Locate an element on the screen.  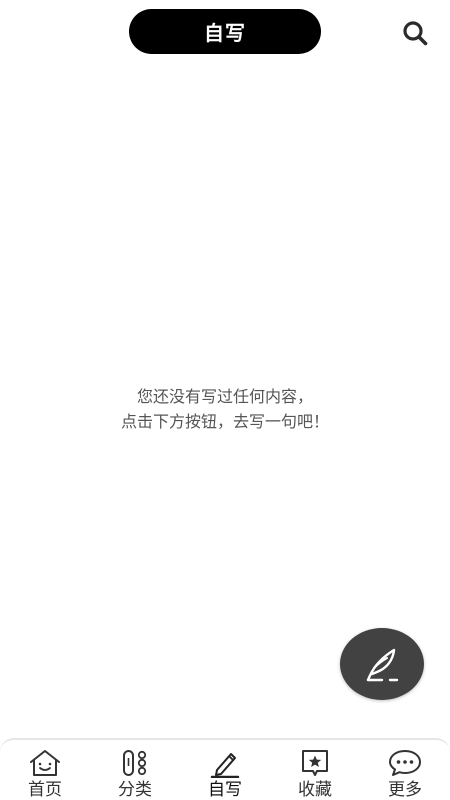
bottom-nav: 首页 分类 自写 收藏 更多 is located at coordinates (225, 769).